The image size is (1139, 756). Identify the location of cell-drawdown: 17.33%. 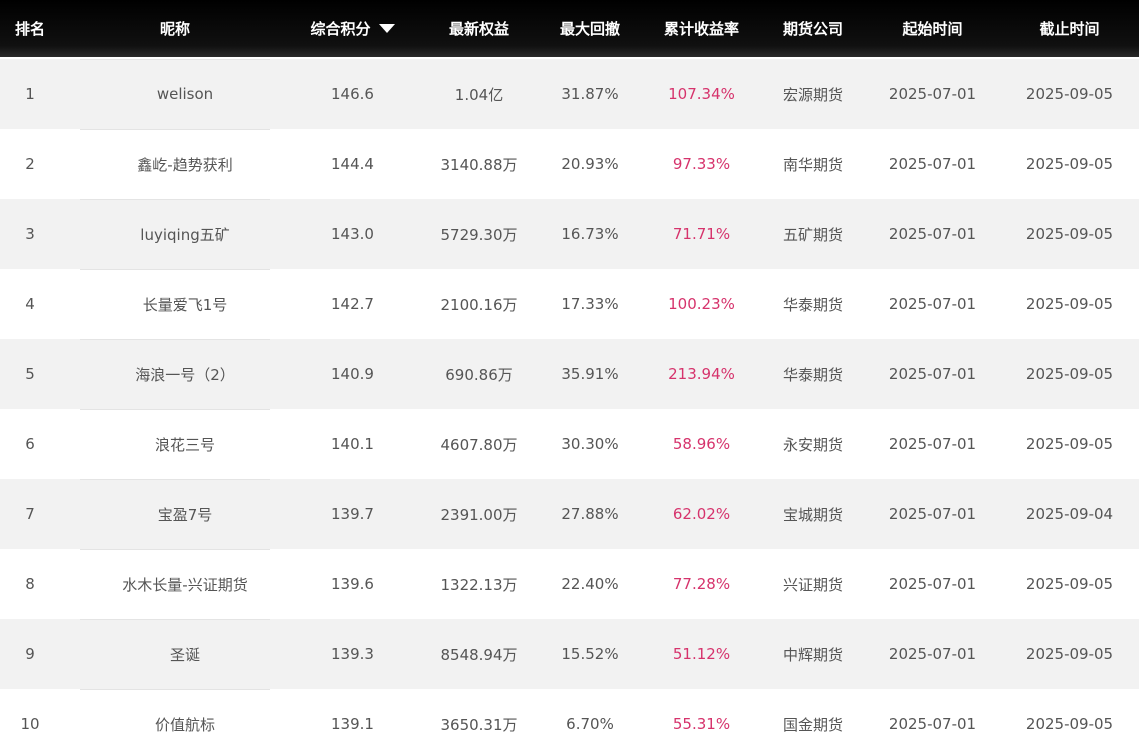
(590, 304).